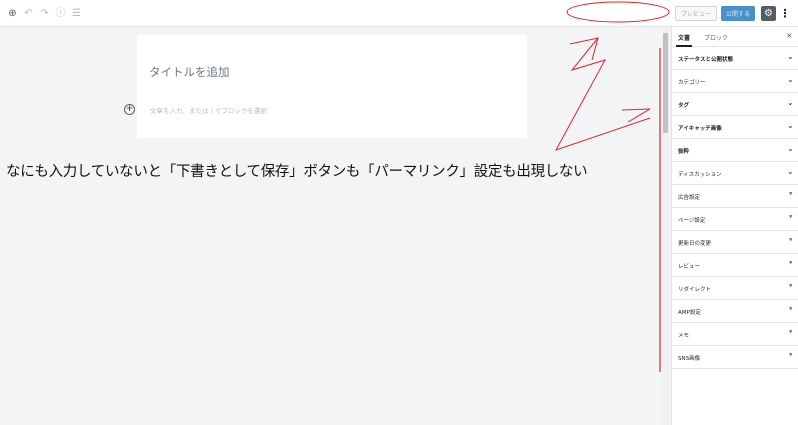  Describe the element at coordinates (692, 221) in the screenshot. I see `sidebar-panel-label: ページ設定` at that location.